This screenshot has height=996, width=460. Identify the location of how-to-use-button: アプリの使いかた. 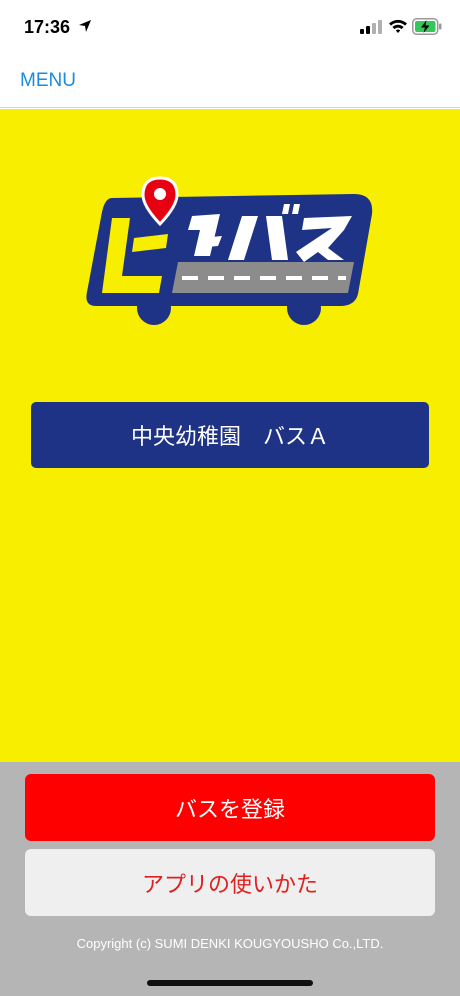
(230, 882).